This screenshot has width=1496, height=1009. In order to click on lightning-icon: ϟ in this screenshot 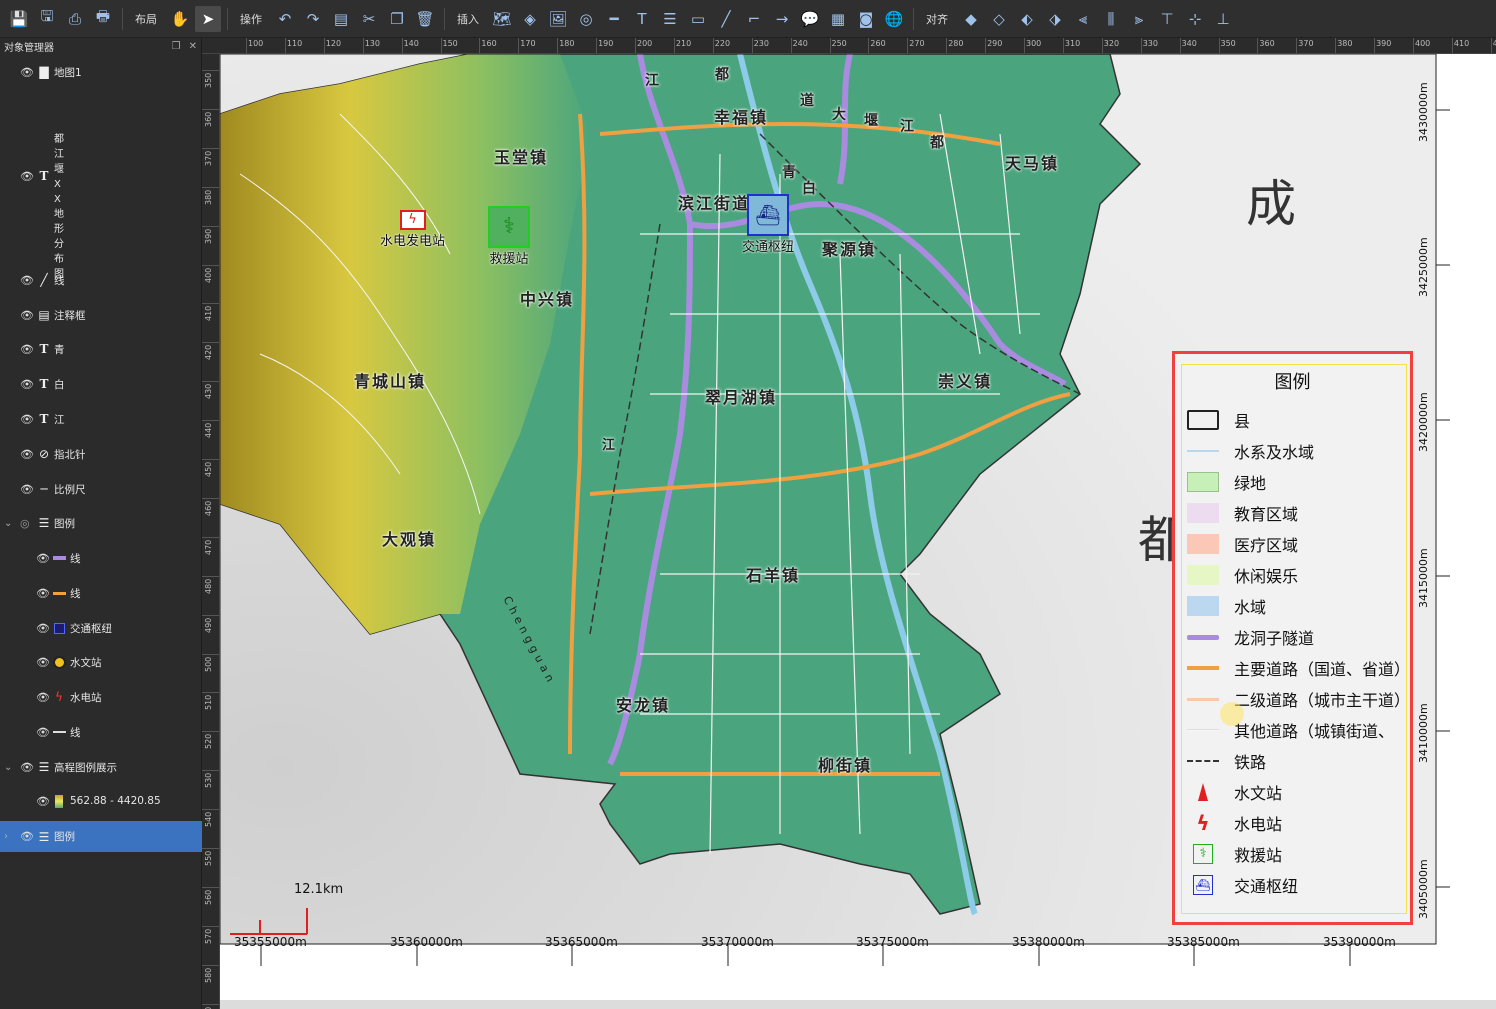, I will do `click(59, 697)`.